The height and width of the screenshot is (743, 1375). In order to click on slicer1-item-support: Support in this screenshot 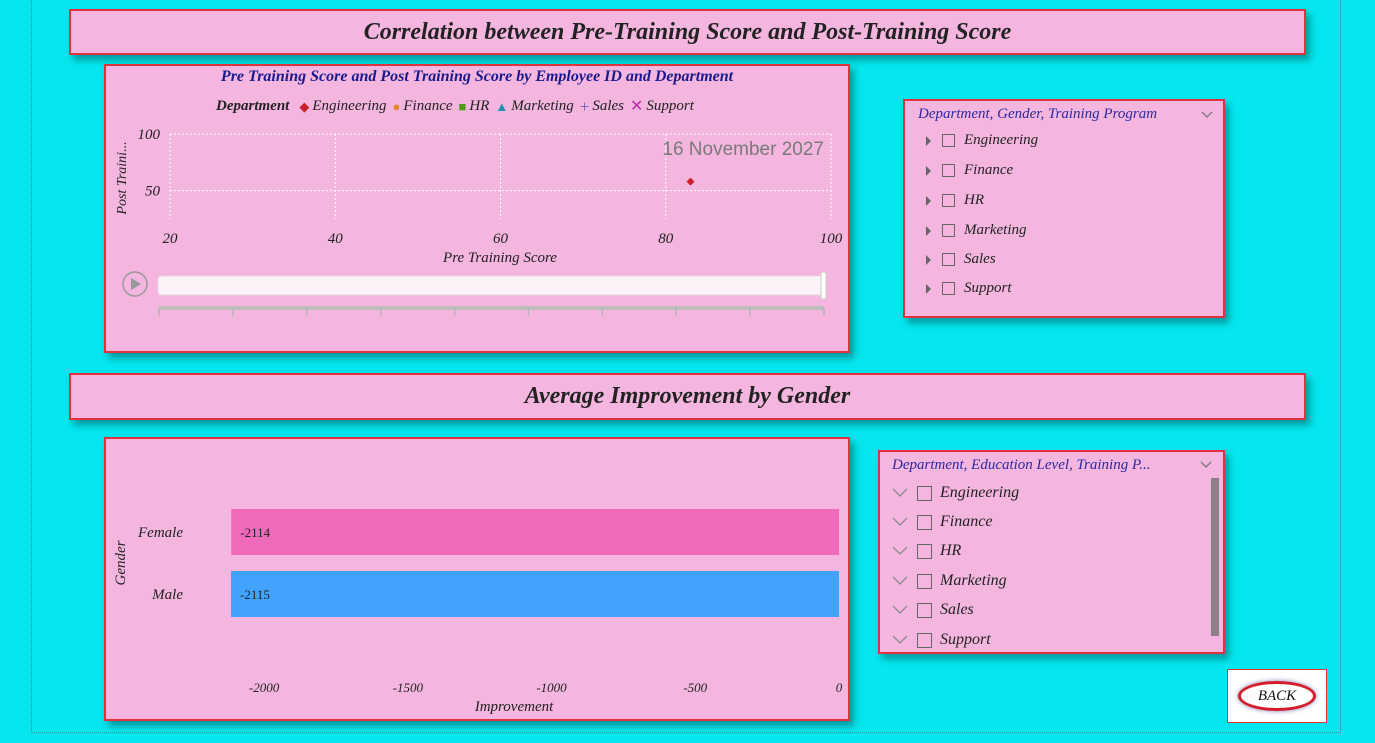, I will do `click(969, 288)`.